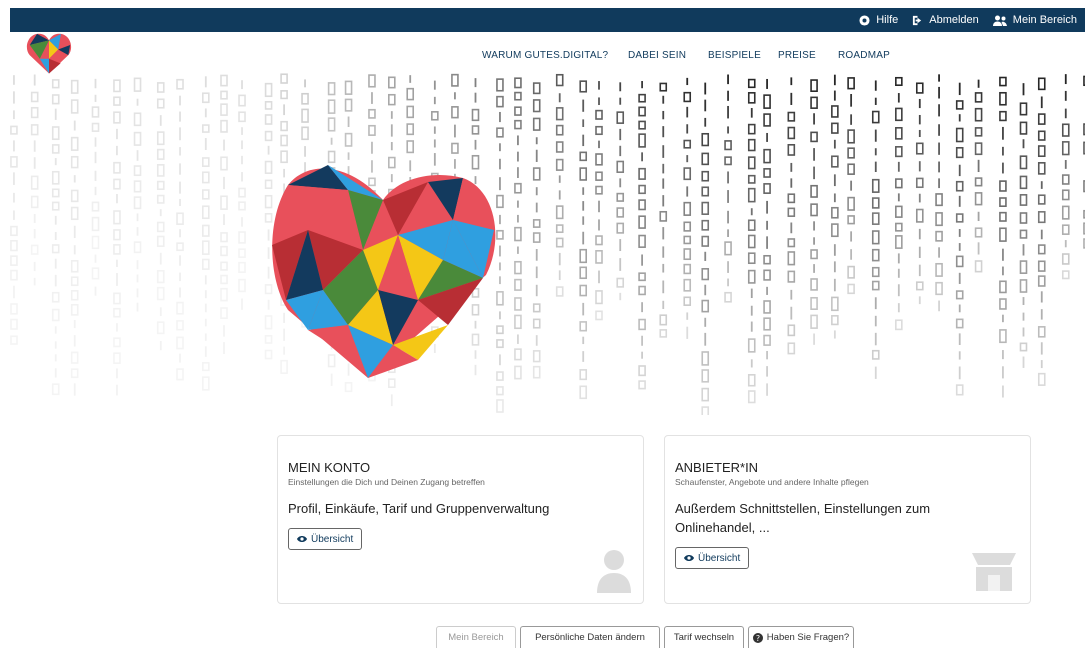  I want to click on user-icon, so click(614, 571).